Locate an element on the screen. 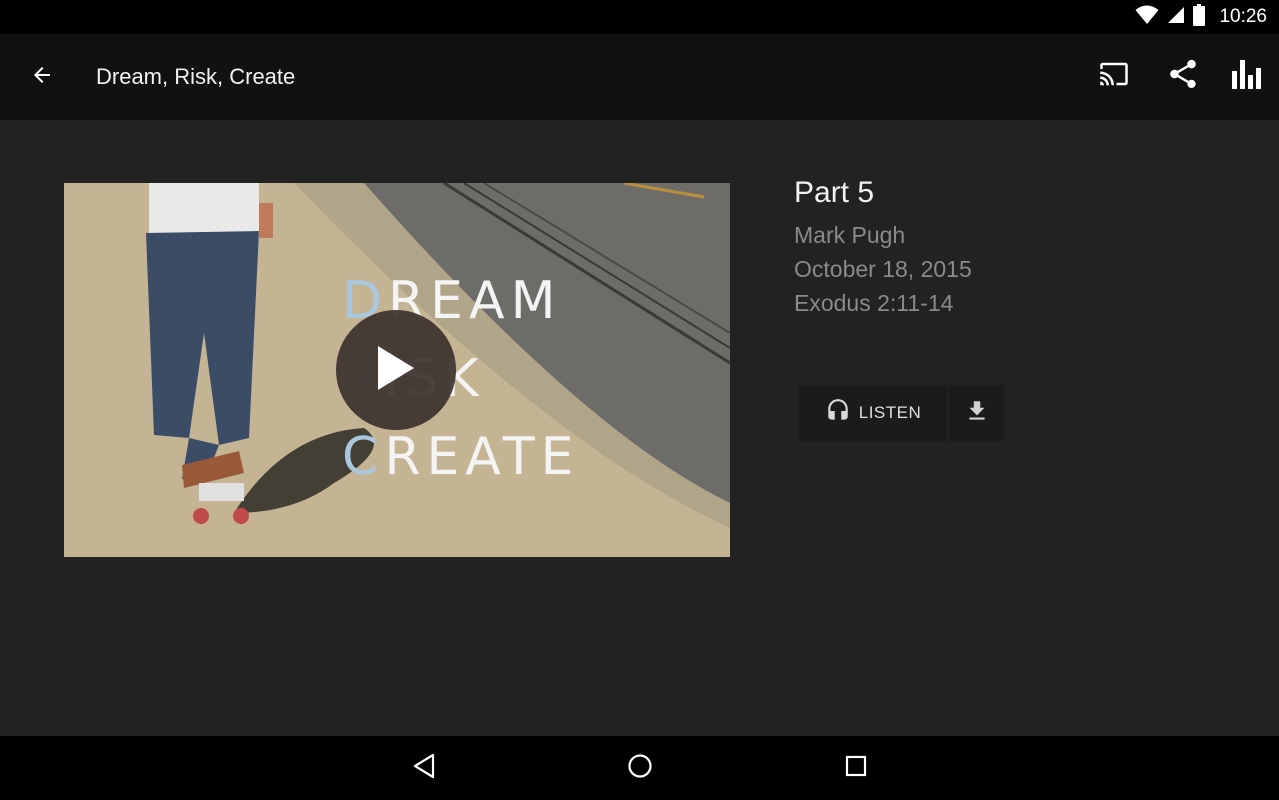  stats-button is located at coordinates (1247, 76).